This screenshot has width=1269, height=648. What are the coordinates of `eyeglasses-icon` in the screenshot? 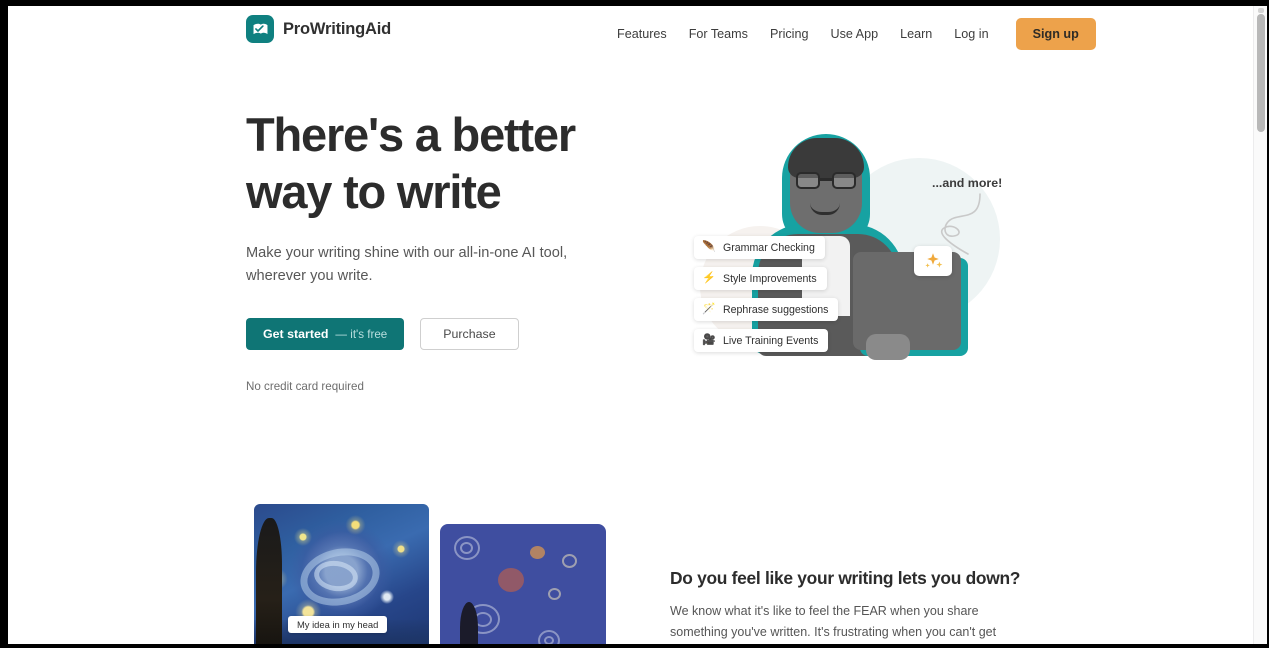 It's located at (826, 180).